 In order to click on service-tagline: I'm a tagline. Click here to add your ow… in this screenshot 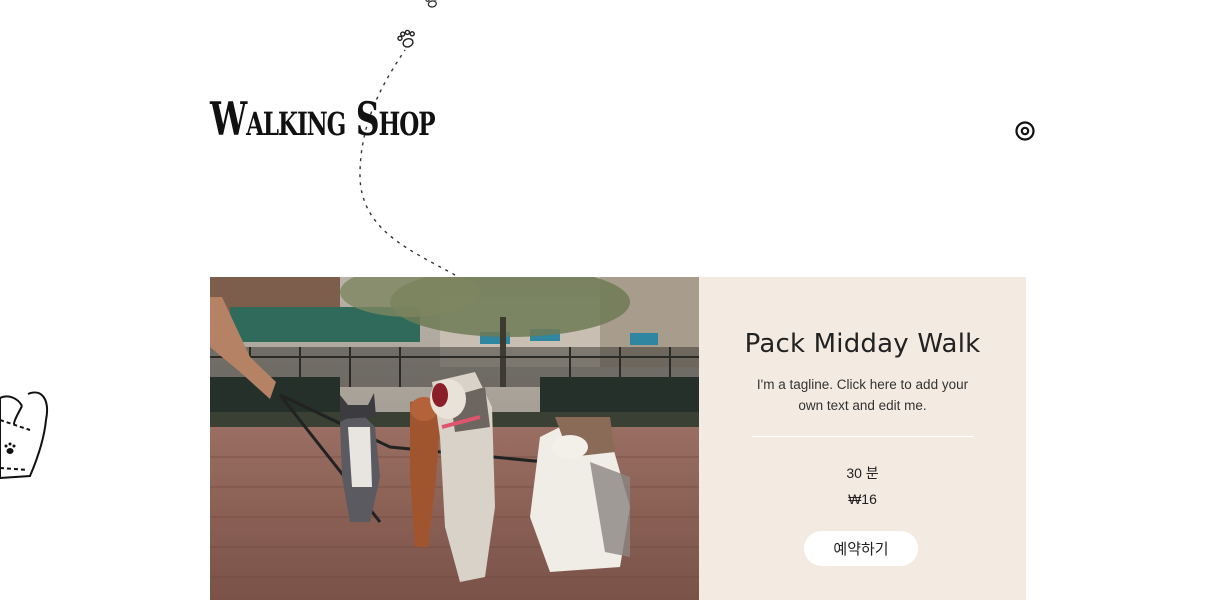, I will do `click(862, 395)`.